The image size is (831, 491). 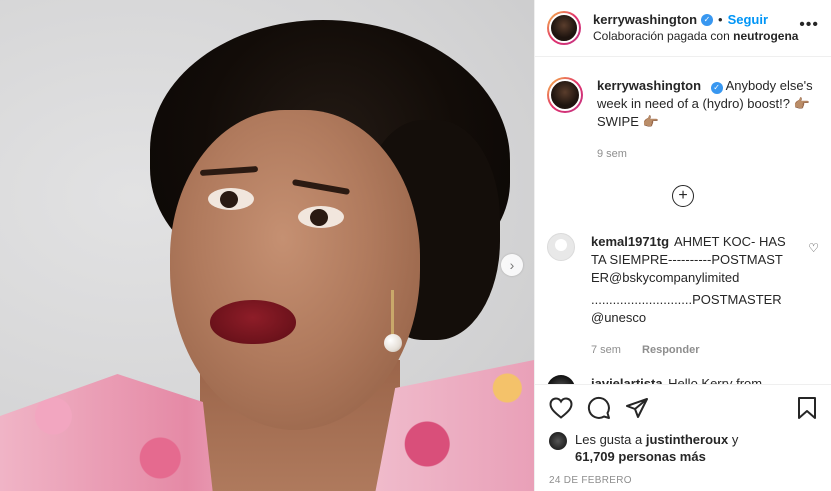 What do you see at coordinates (809, 25) in the screenshot?
I see `more-horizontal-icon: •••` at bounding box center [809, 25].